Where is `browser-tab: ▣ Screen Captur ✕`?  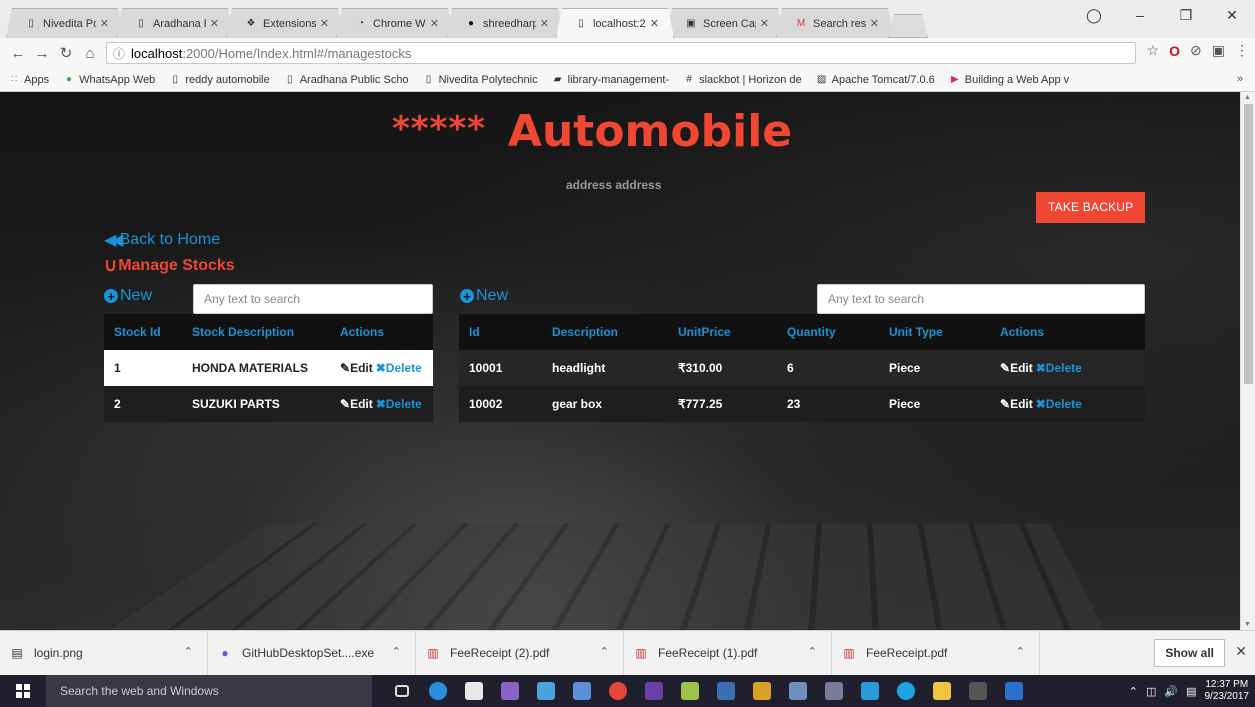
browser-tab: ▣ Screen Captur ✕ is located at coordinates (725, 23).